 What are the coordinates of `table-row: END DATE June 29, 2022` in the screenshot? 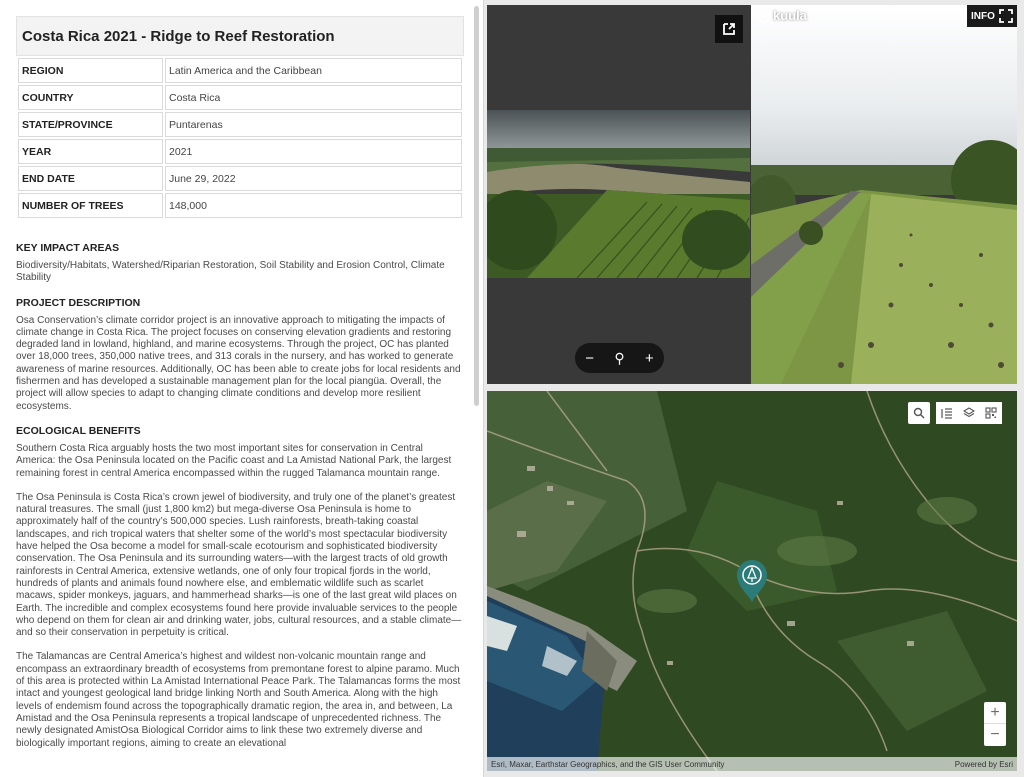 It's located at (240, 178).